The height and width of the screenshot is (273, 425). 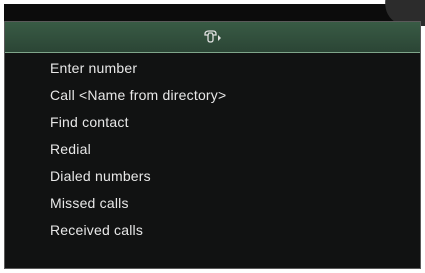 I want to click on menu-item-enter-number: Enter number, so click(x=212, y=68).